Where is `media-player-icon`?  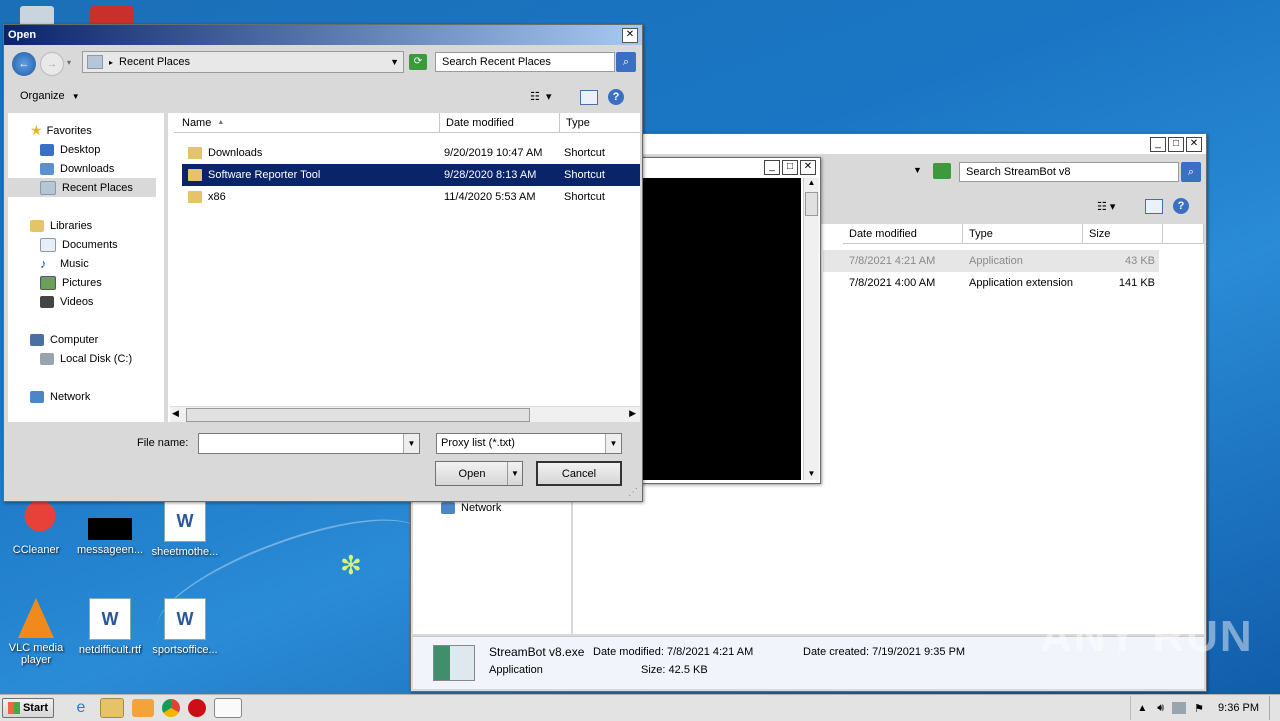
media-player-icon is located at coordinates (143, 708).